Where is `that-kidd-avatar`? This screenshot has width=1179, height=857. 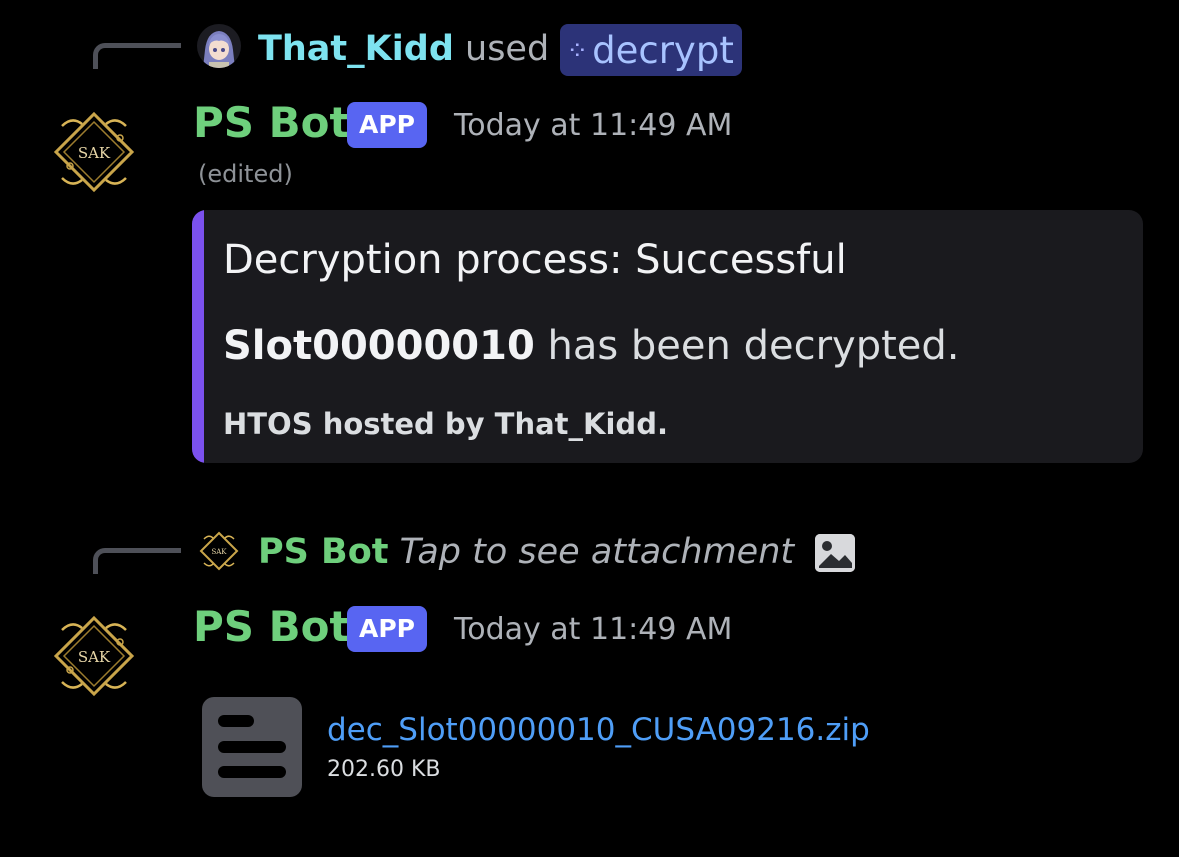 that-kidd-avatar is located at coordinates (219, 46).